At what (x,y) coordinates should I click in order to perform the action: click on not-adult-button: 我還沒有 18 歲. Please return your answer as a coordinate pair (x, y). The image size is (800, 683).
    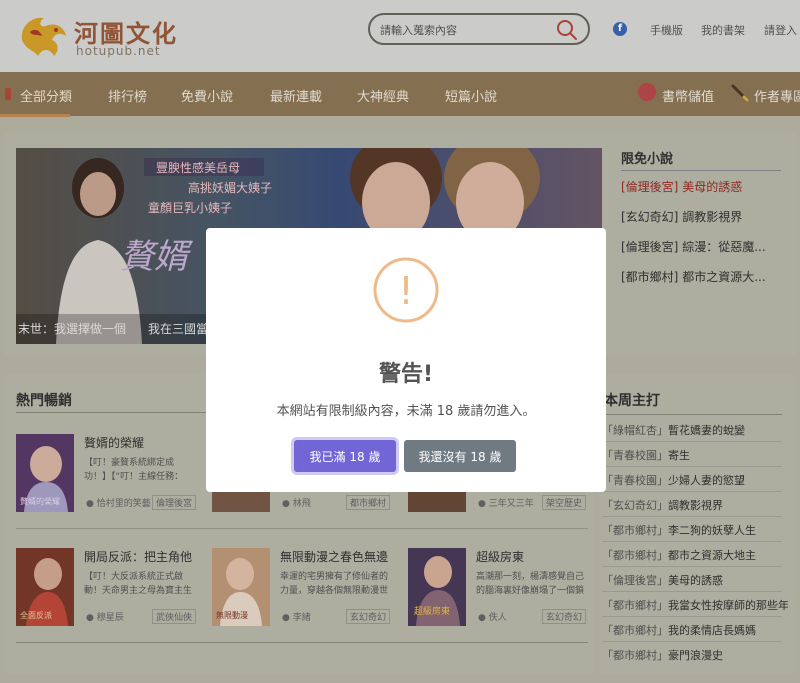
    Looking at the image, I should click on (460, 456).